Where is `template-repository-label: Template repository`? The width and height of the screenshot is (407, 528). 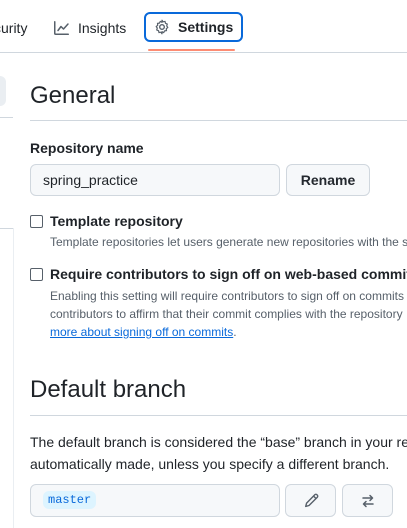
template-repository-label: Template repository is located at coordinates (116, 221).